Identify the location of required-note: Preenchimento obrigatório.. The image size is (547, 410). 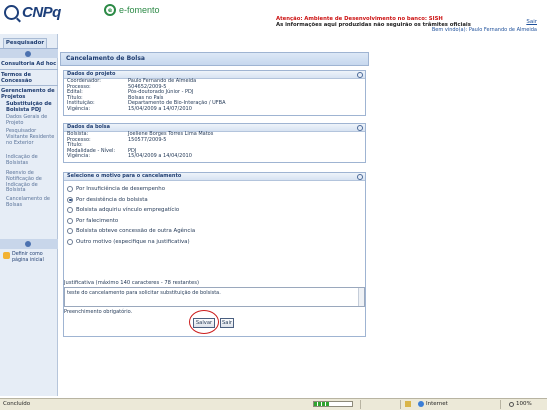
(98, 312).